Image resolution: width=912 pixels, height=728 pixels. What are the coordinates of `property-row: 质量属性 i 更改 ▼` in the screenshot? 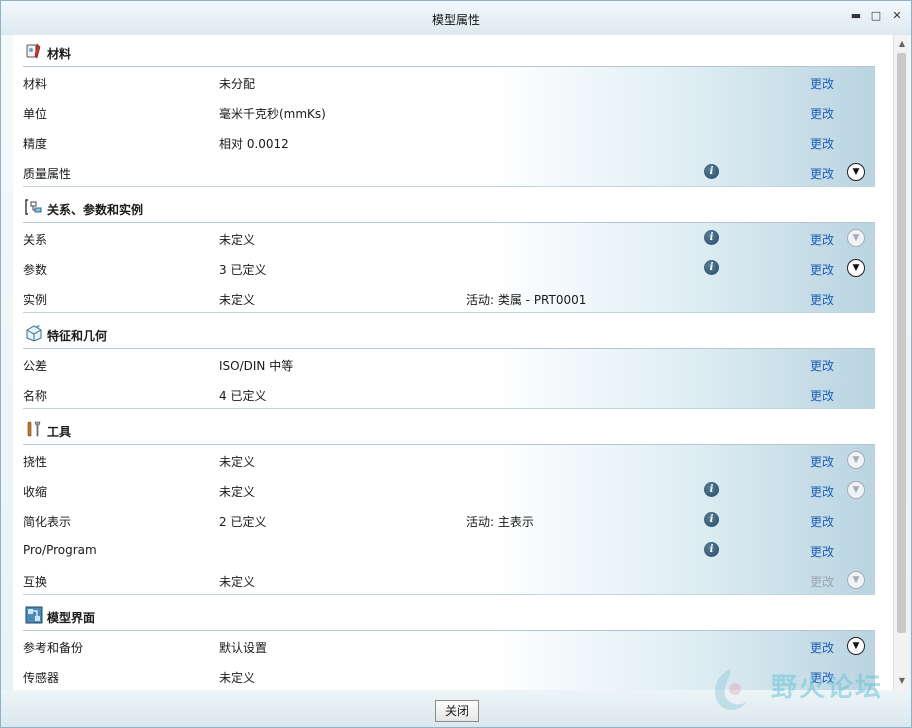 It's located at (449, 172).